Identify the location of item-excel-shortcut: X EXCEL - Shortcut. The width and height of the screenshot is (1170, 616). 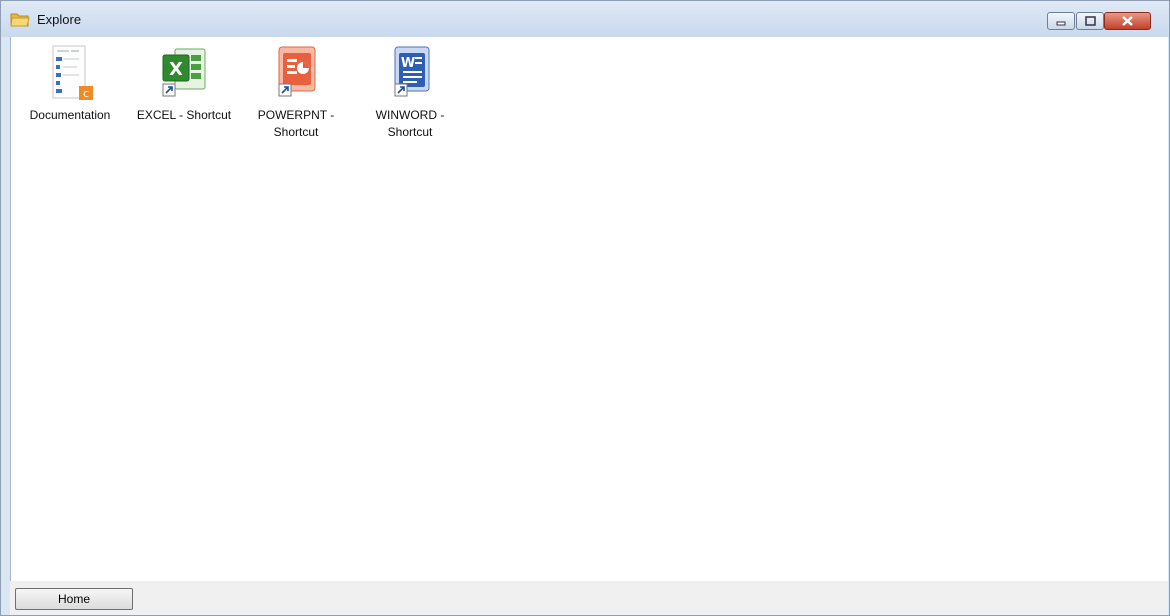
(184, 92).